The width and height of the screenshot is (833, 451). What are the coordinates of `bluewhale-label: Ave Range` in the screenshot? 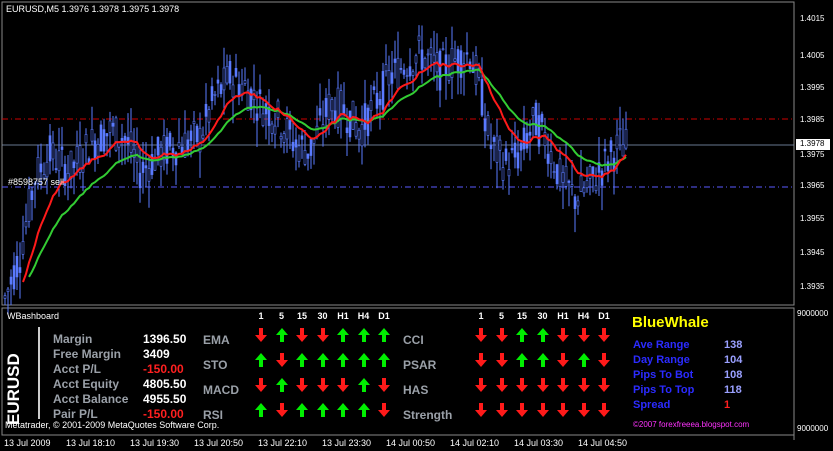 It's located at (661, 345).